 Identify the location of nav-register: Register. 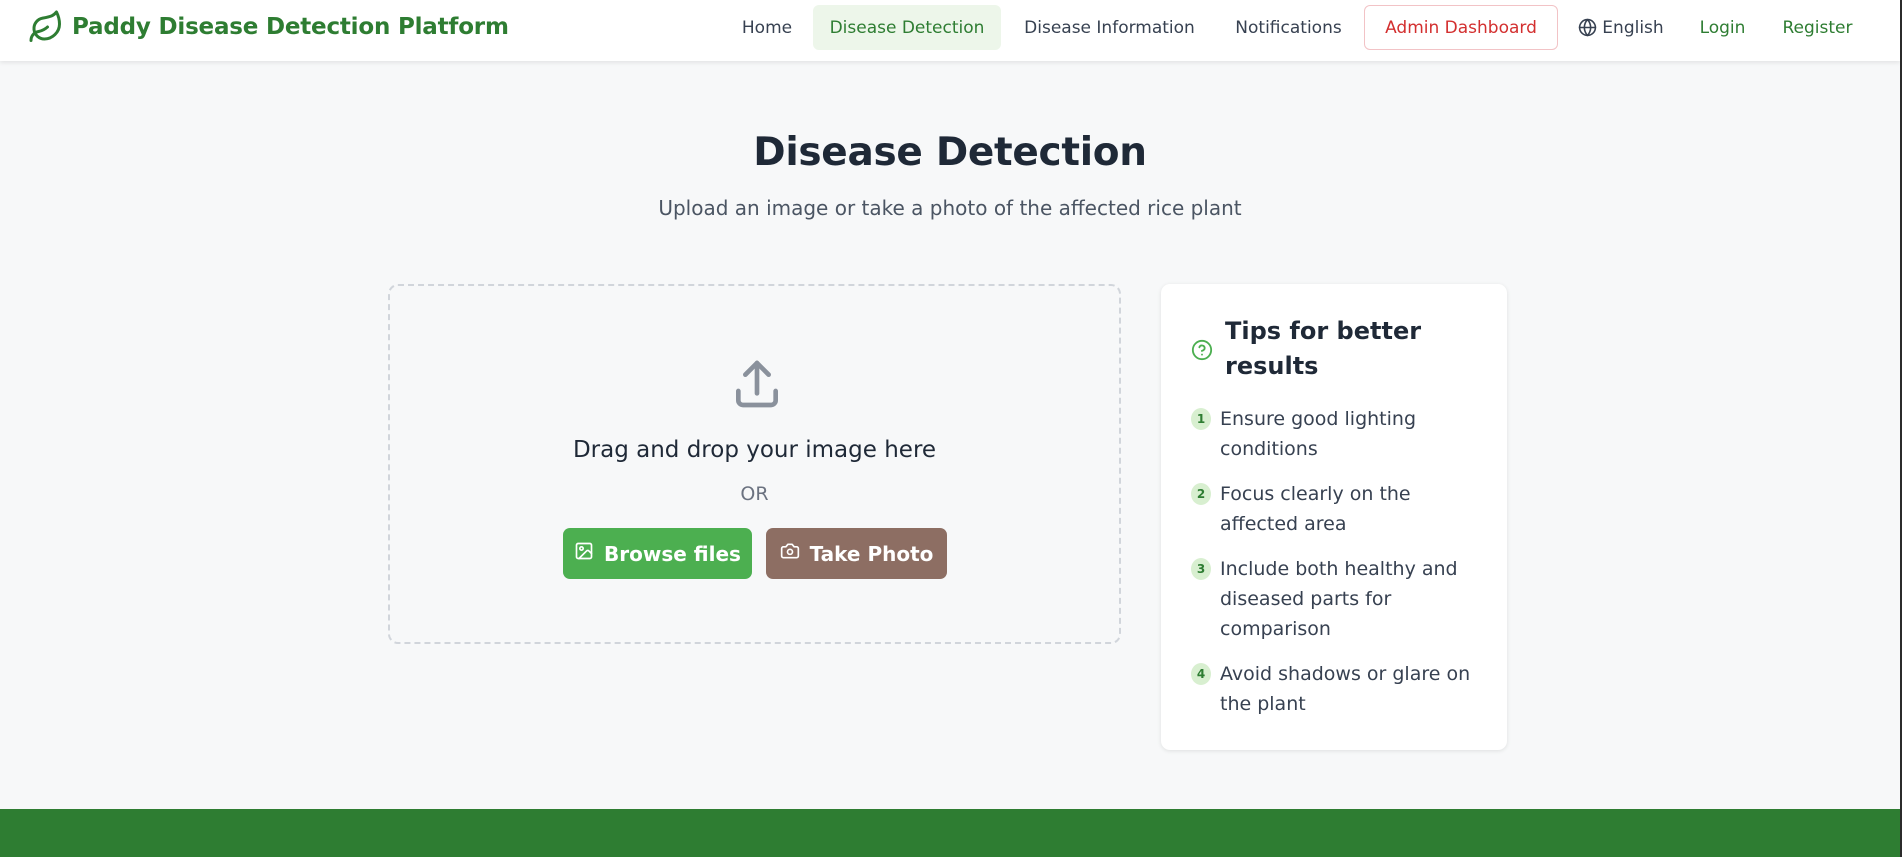
(1817, 27).